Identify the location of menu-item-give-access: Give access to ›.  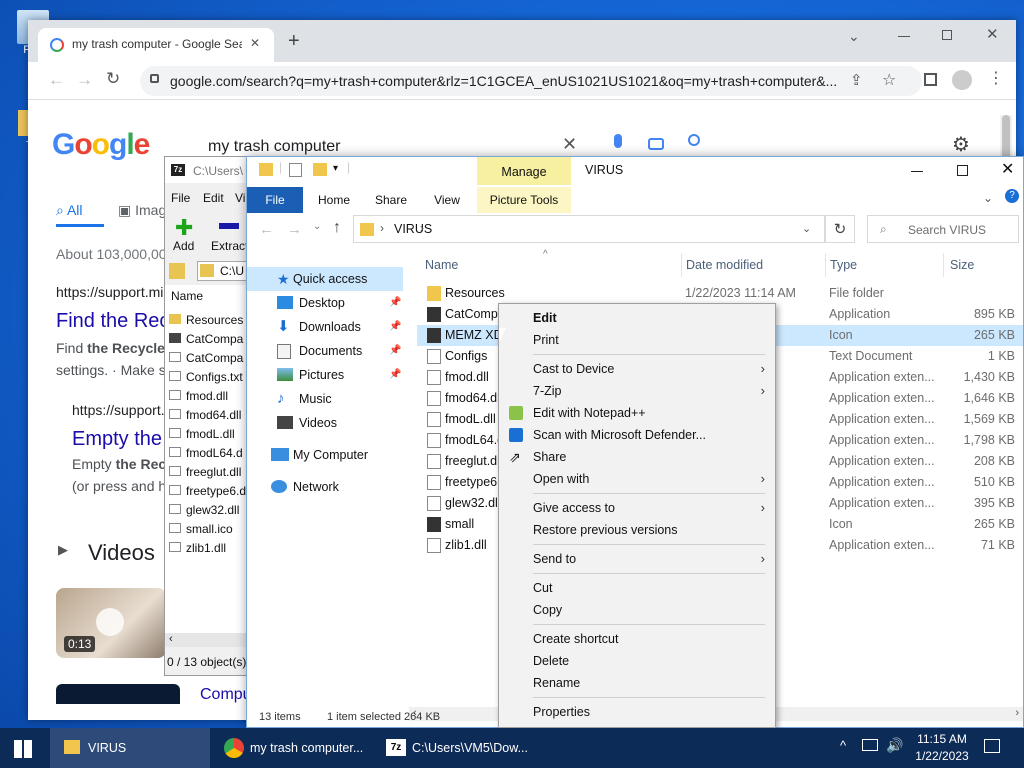
(637, 508).